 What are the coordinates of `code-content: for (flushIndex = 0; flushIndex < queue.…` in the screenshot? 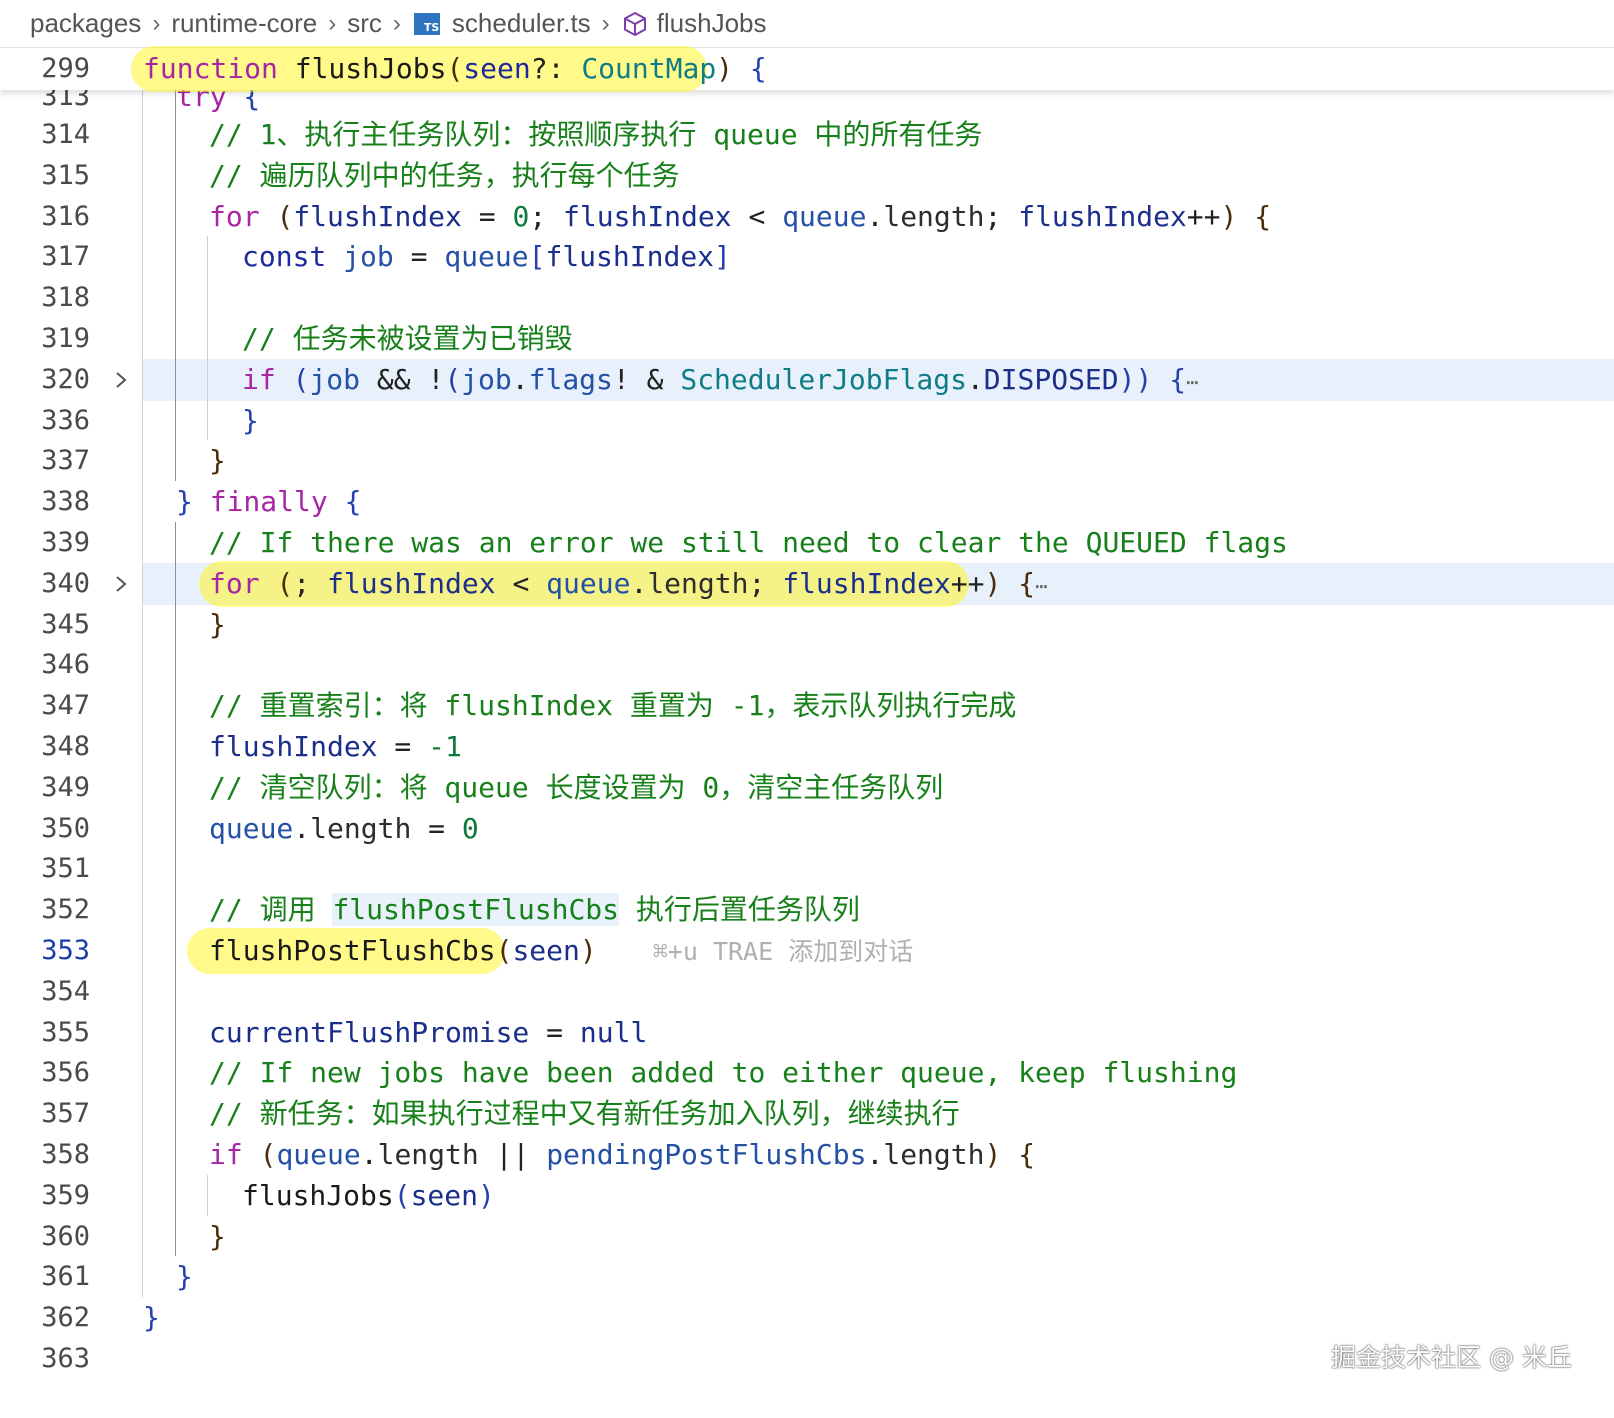 It's located at (878, 217).